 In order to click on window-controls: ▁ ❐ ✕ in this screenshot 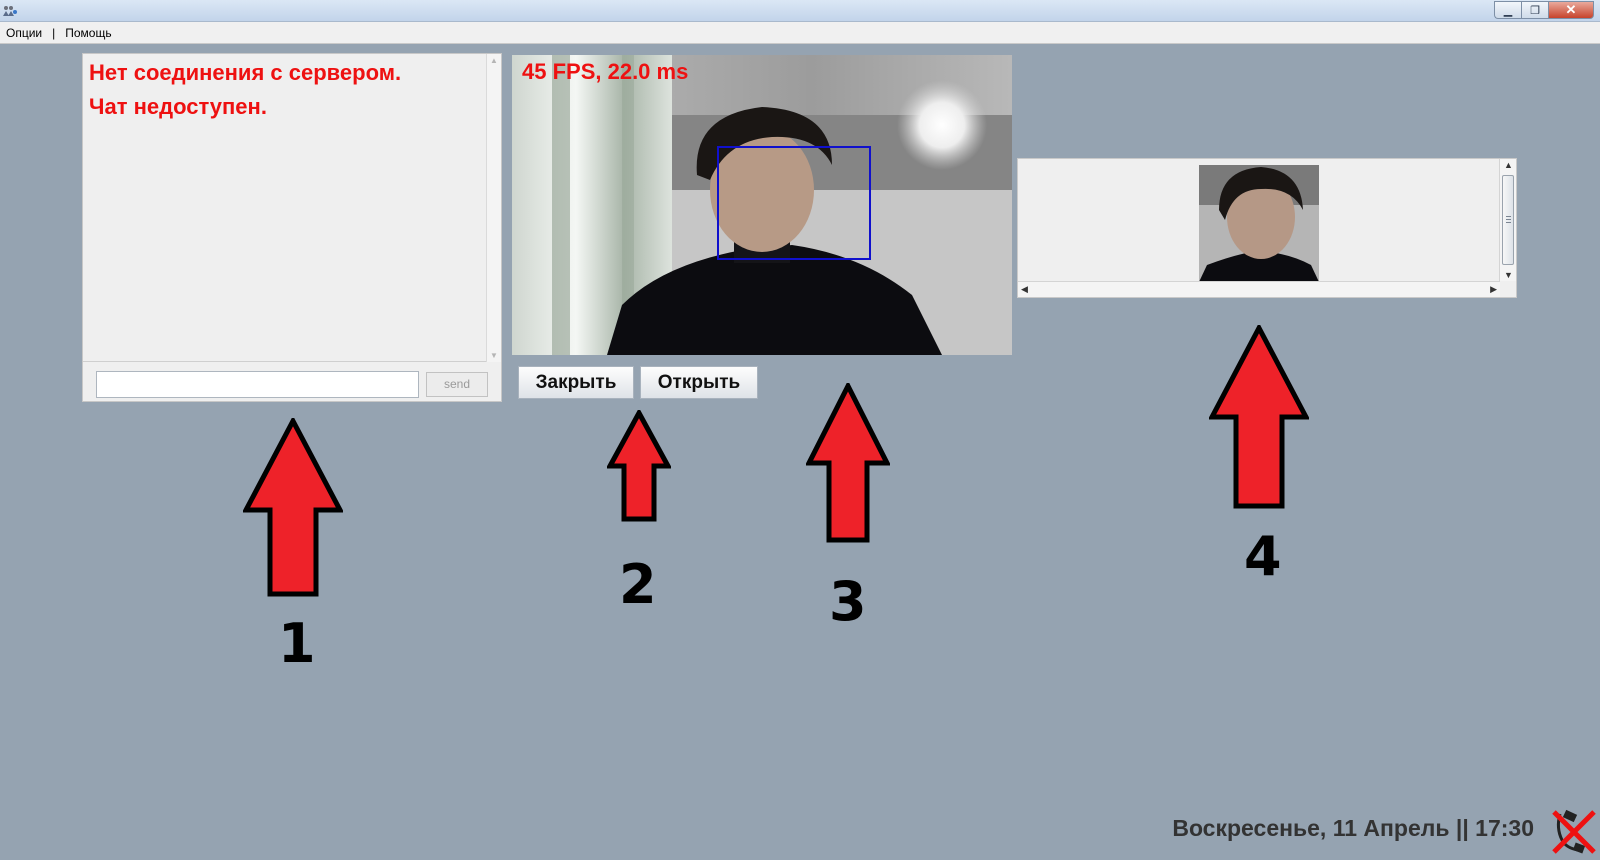, I will do `click(1544, 10)`.